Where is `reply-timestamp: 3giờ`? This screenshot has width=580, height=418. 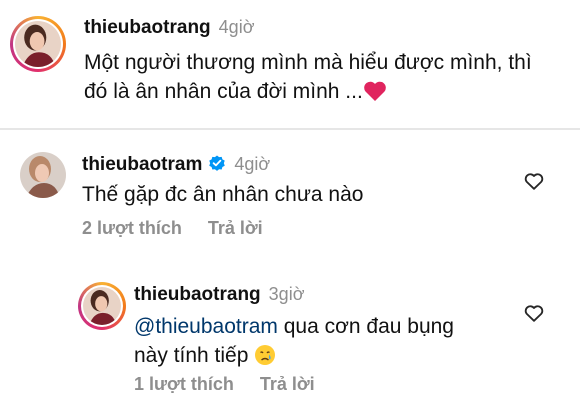
reply-timestamp: 3giờ is located at coordinates (286, 294).